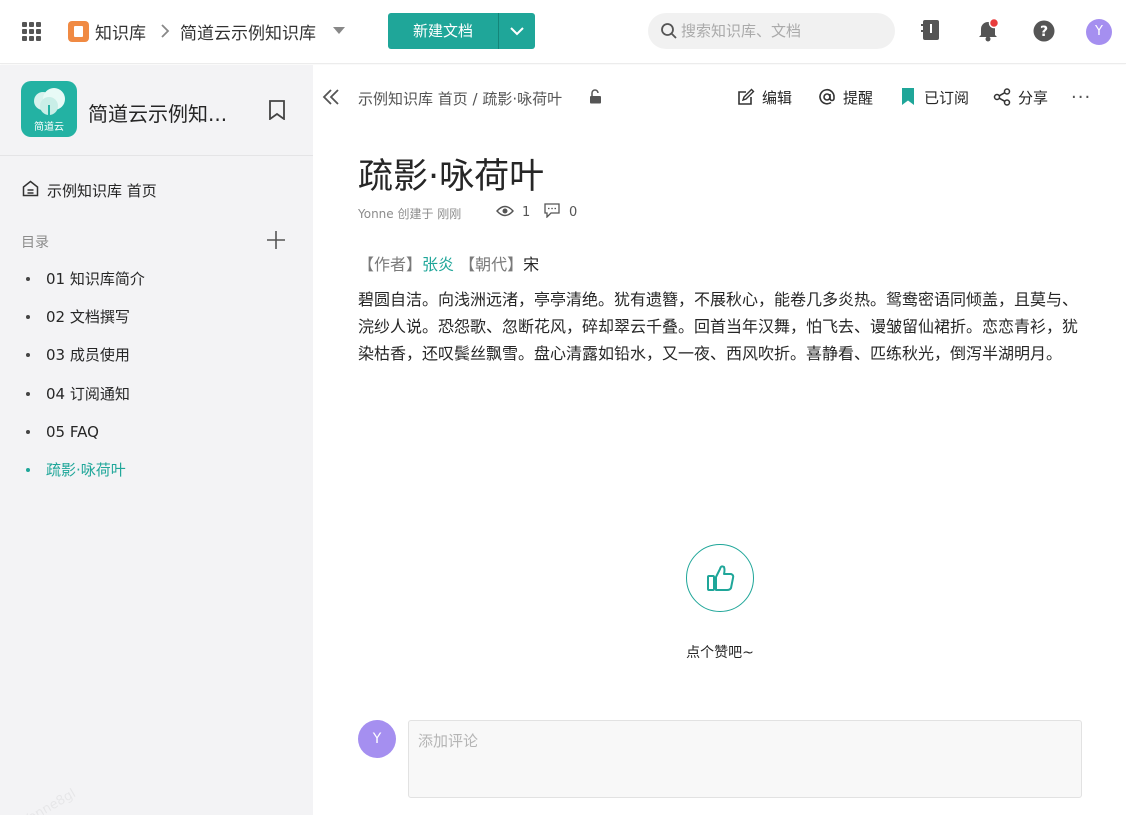 The height and width of the screenshot is (815, 1126). Describe the element at coordinates (988, 30) in the screenshot. I see `notification-bell-icon` at that location.